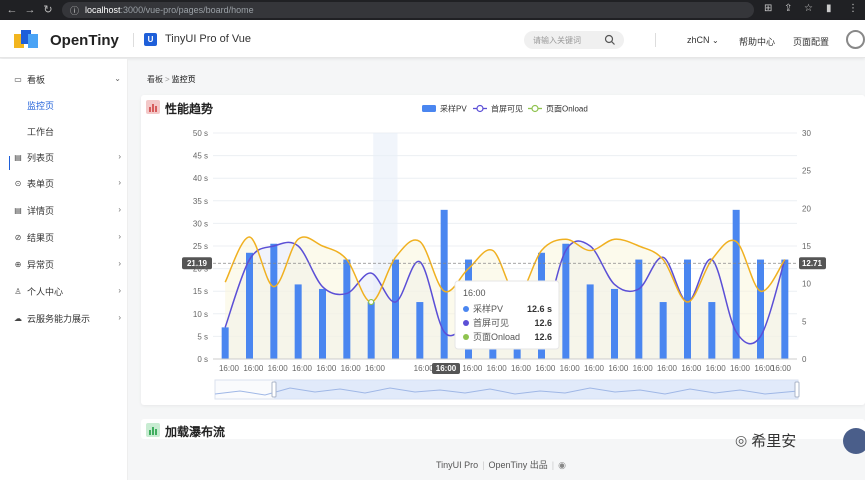 This screenshot has width=865, height=480. I want to click on warning-icon: ⊕, so click(18, 264).